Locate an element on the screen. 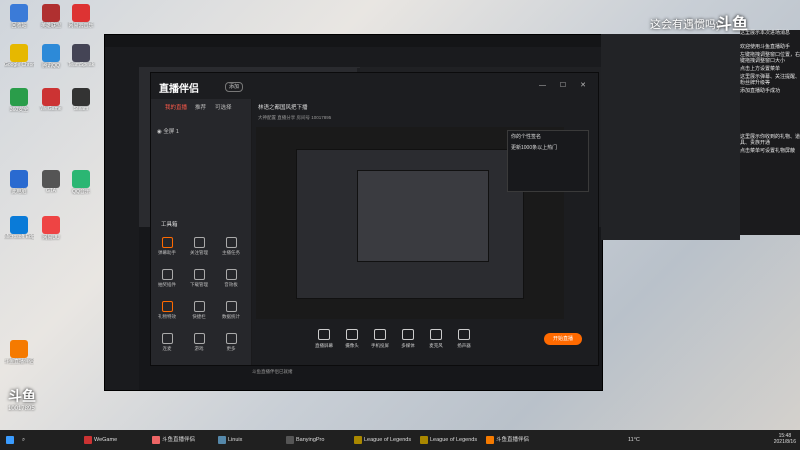 The image size is (800, 450). mic-link-icon is located at coordinates (167, 338).